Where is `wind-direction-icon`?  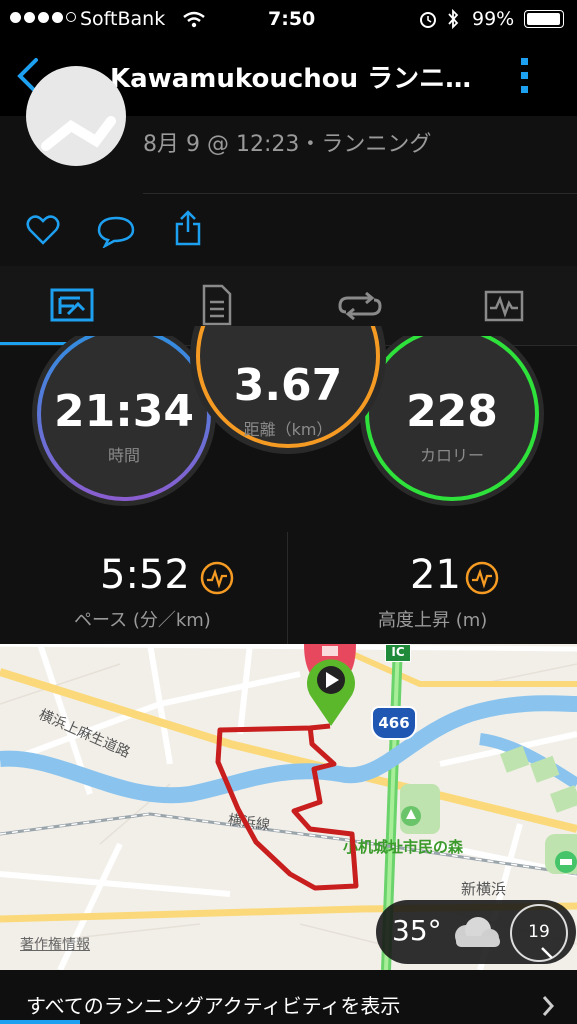 wind-direction-icon is located at coordinates (547, 953).